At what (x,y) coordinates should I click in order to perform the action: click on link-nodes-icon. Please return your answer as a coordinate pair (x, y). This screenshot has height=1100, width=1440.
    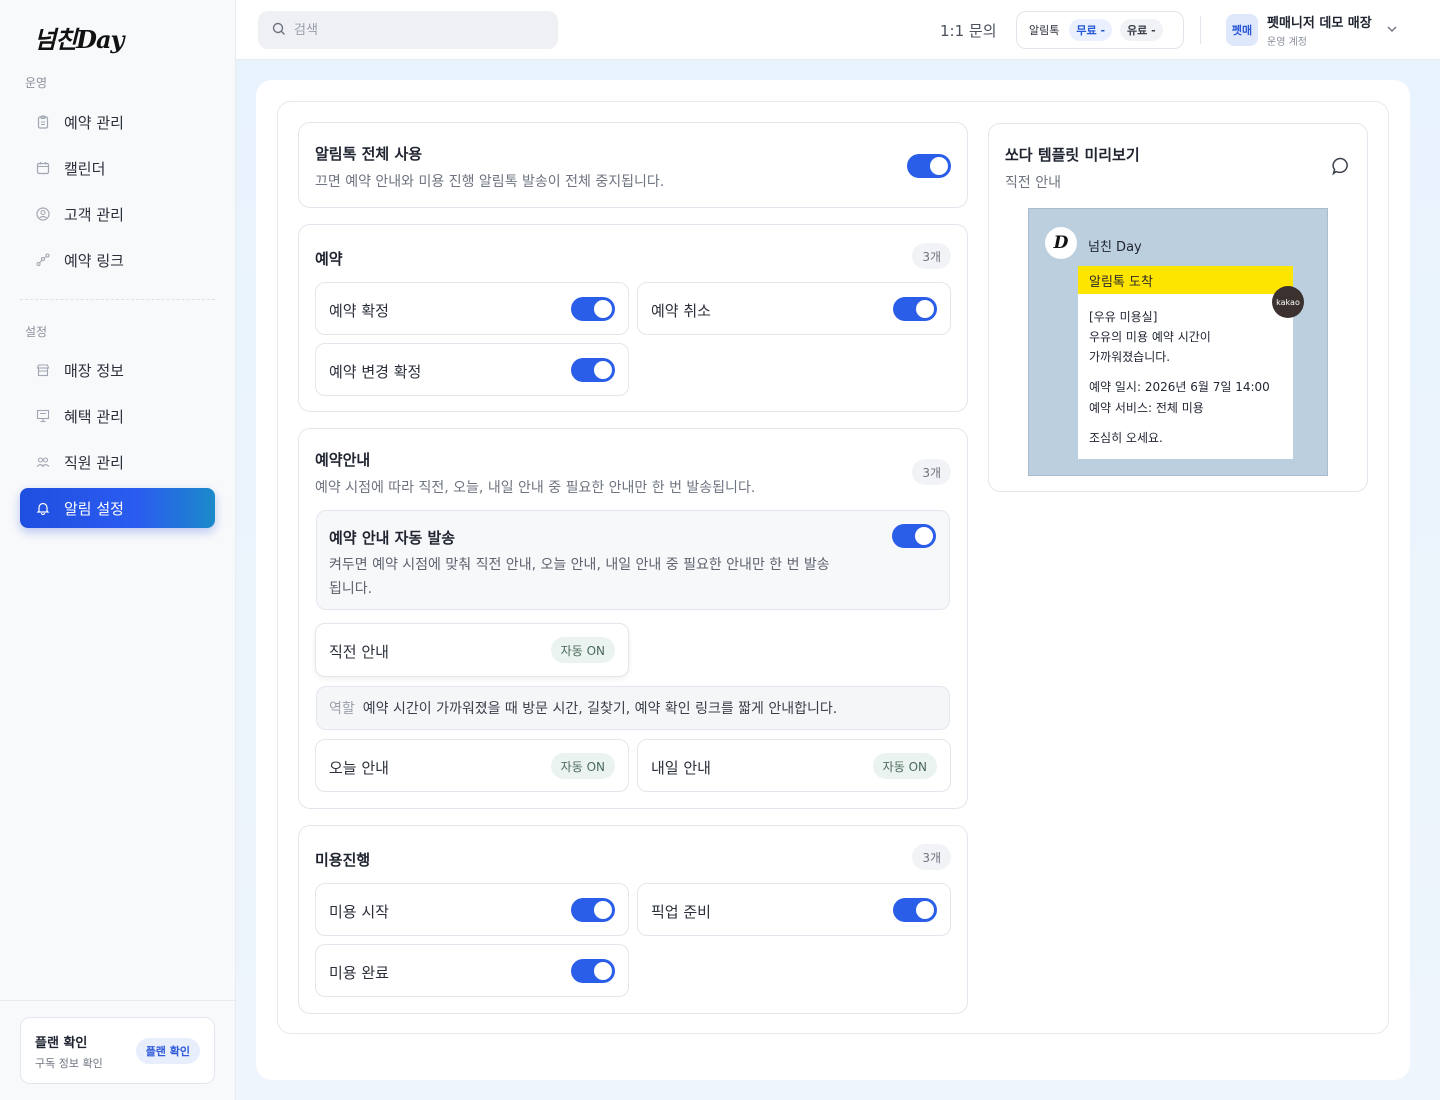
    Looking at the image, I should click on (43, 260).